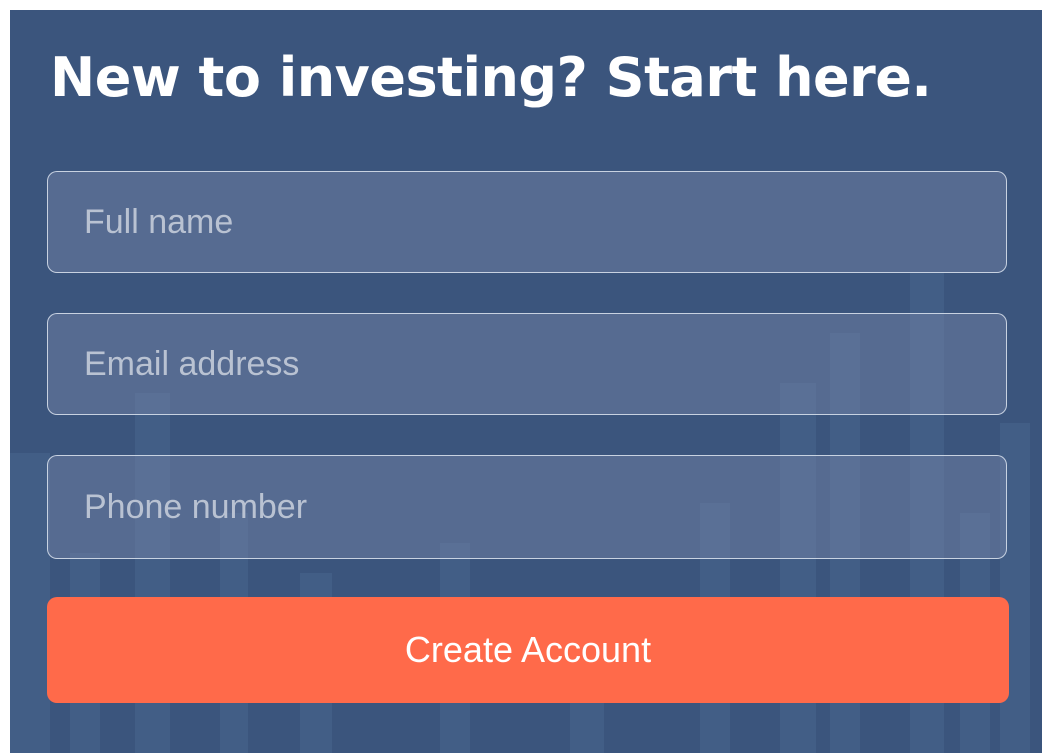 The width and height of the screenshot is (1042, 753). Describe the element at coordinates (491, 77) in the screenshot. I see `headline: New to investing? Start here.` at that location.